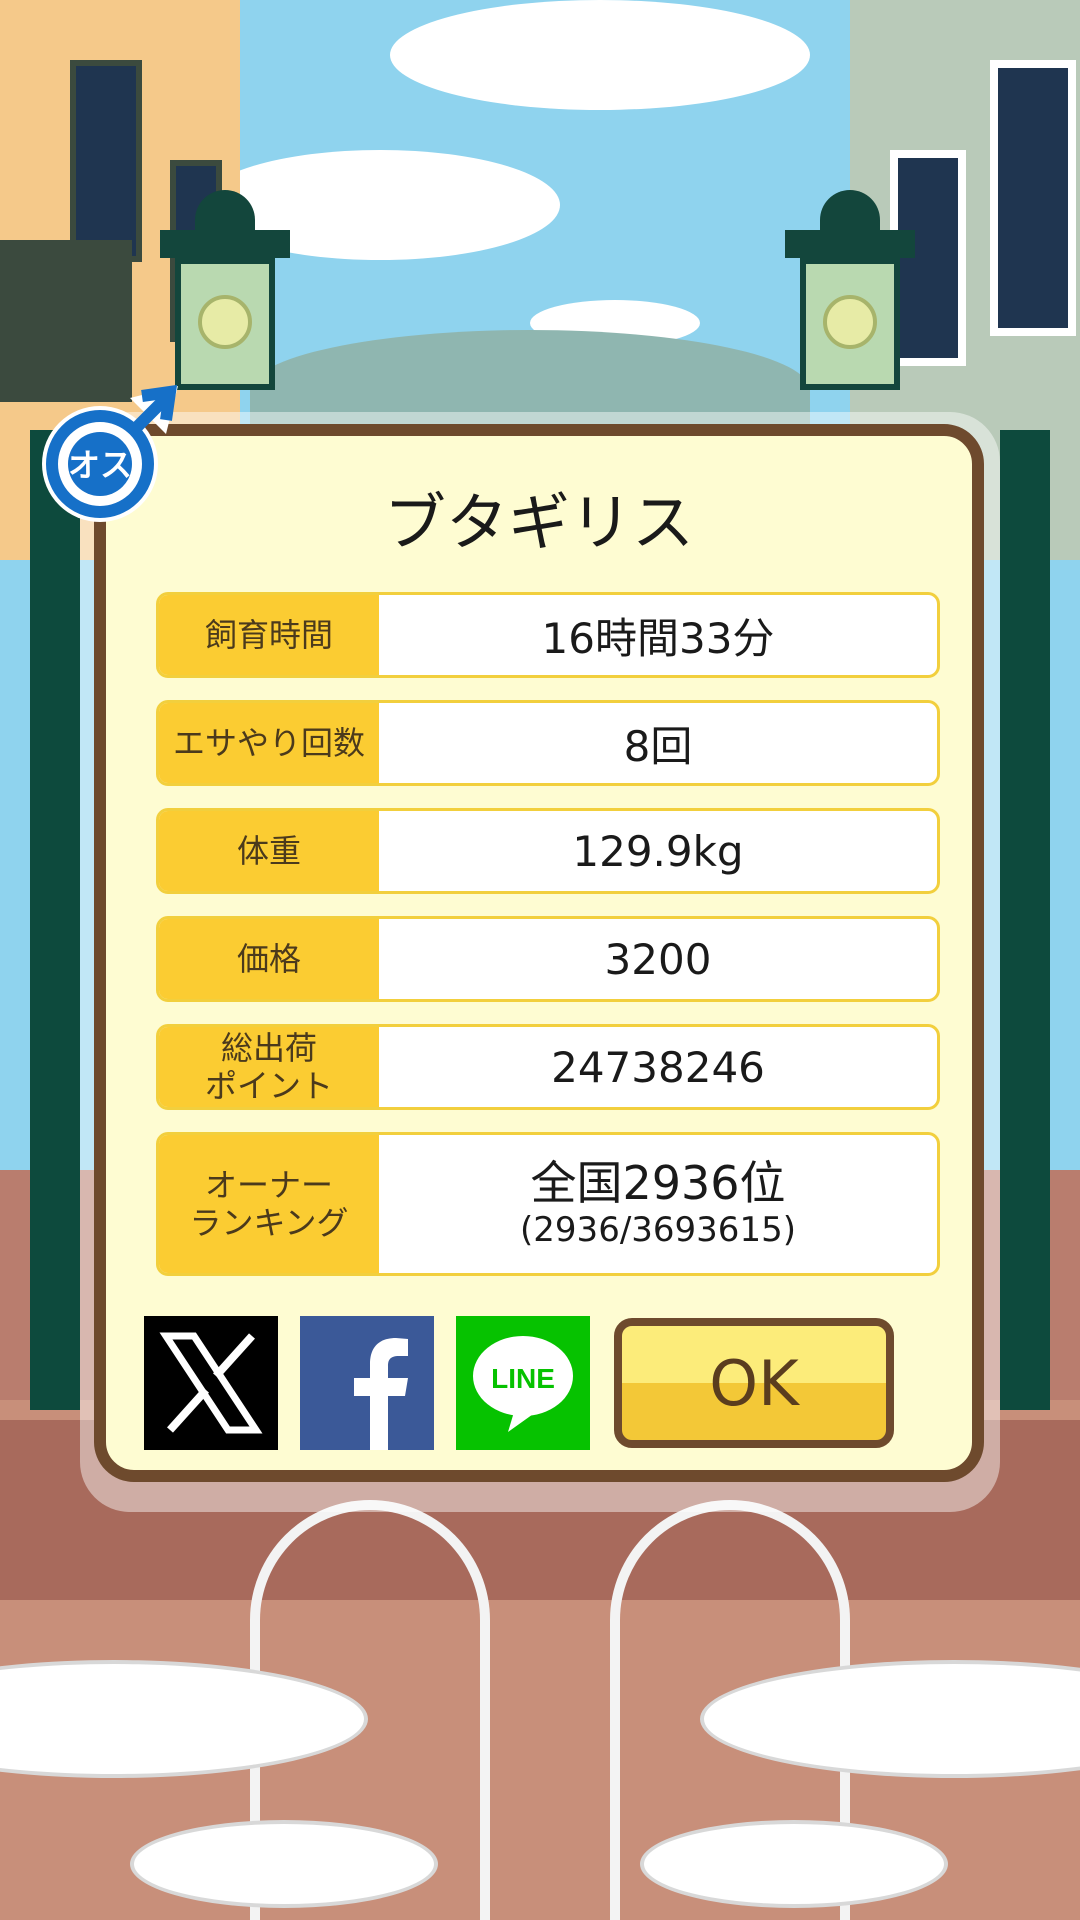 This screenshot has width=1080, height=1920. I want to click on stat-row-breeding-time: 飼育時間 16時間33分, so click(548, 635).